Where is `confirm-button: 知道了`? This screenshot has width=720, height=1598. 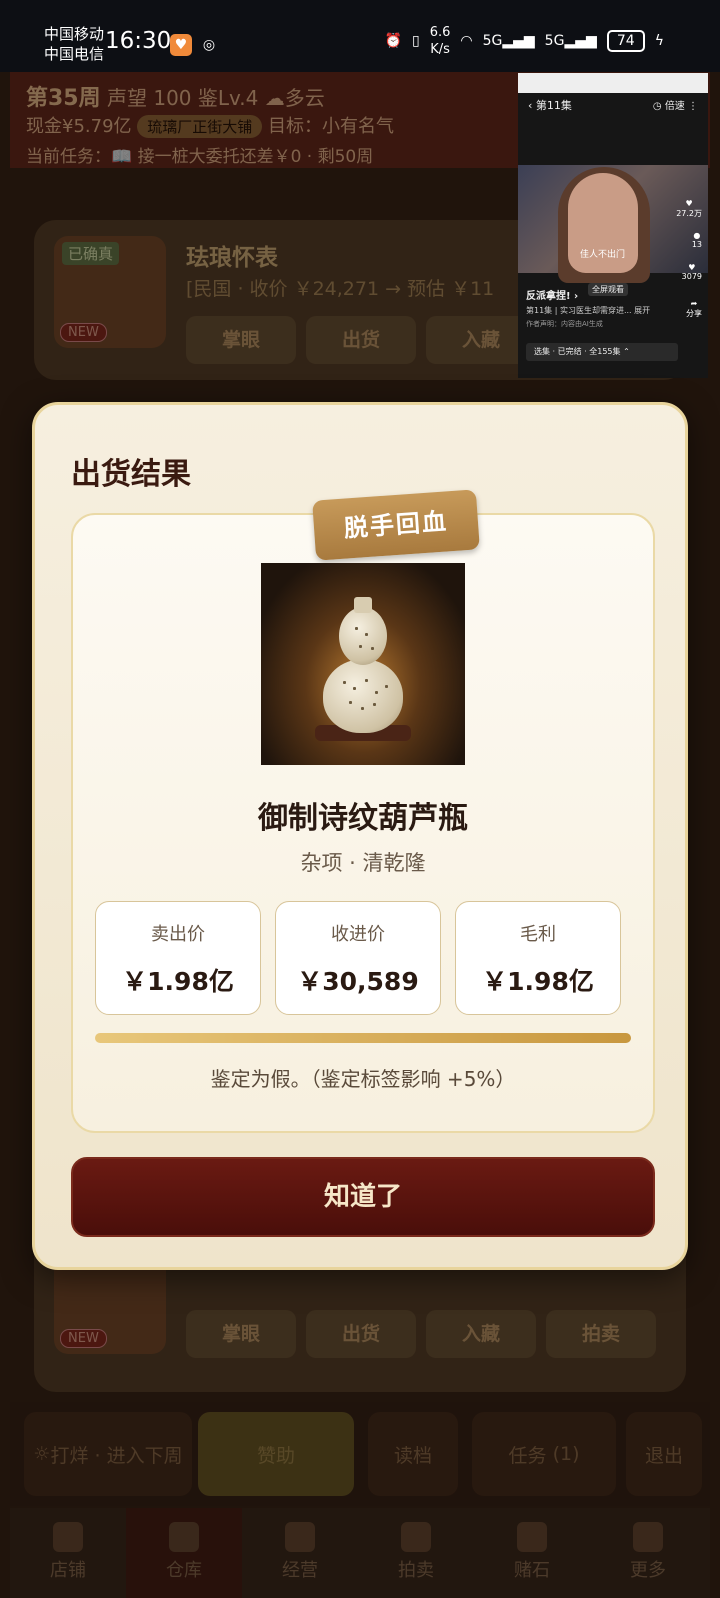
confirm-button: 知道了 is located at coordinates (363, 1197).